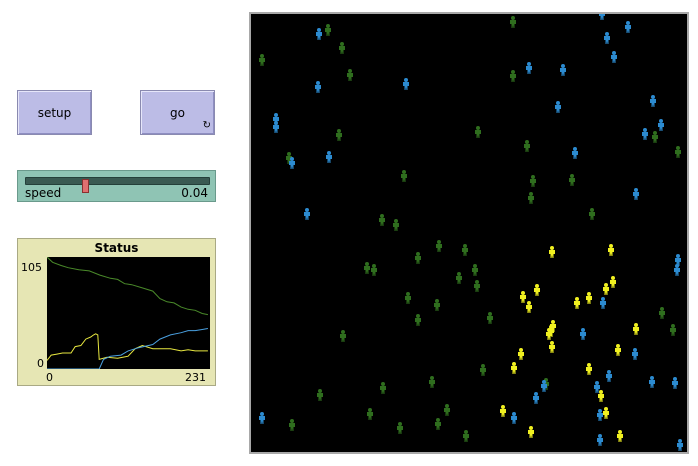  I want to click on forever-icon: ↻, so click(206, 125).